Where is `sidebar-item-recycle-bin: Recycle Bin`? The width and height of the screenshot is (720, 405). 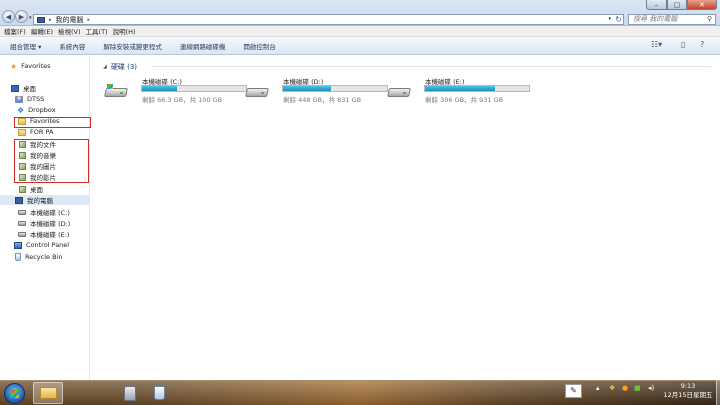
sidebar-item-recycle-bin: Recycle Bin is located at coordinates (38, 257).